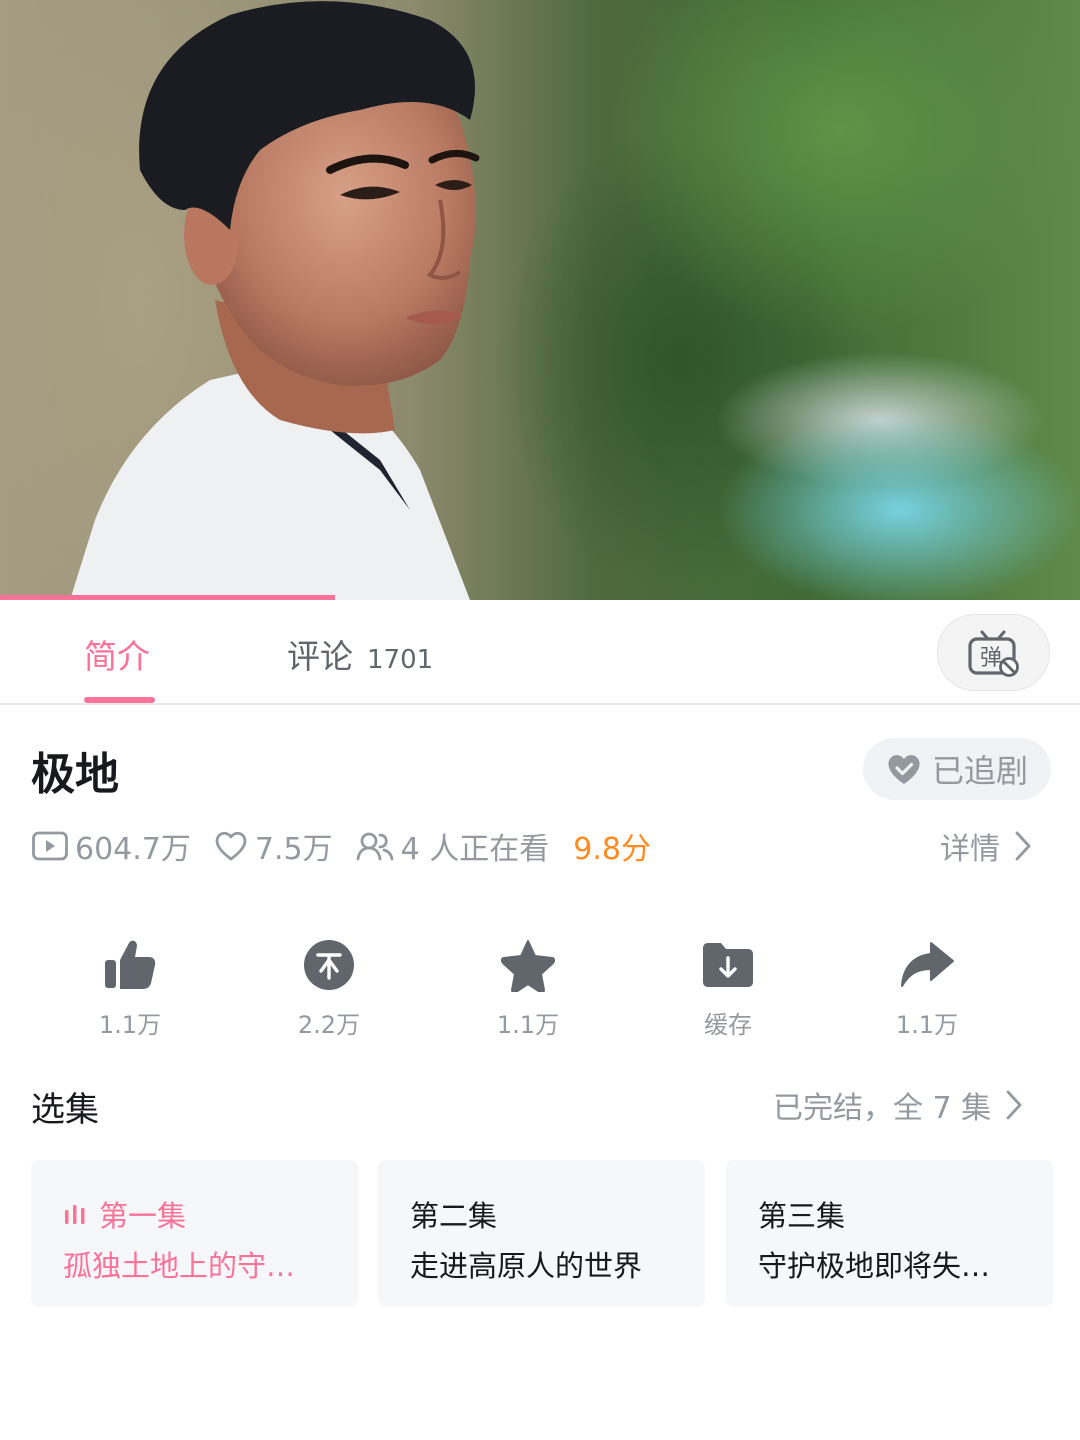 The height and width of the screenshot is (1440, 1080). Describe the element at coordinates (454, 1216) in the screenshot. I see `episode-name: 第二集` at that location.